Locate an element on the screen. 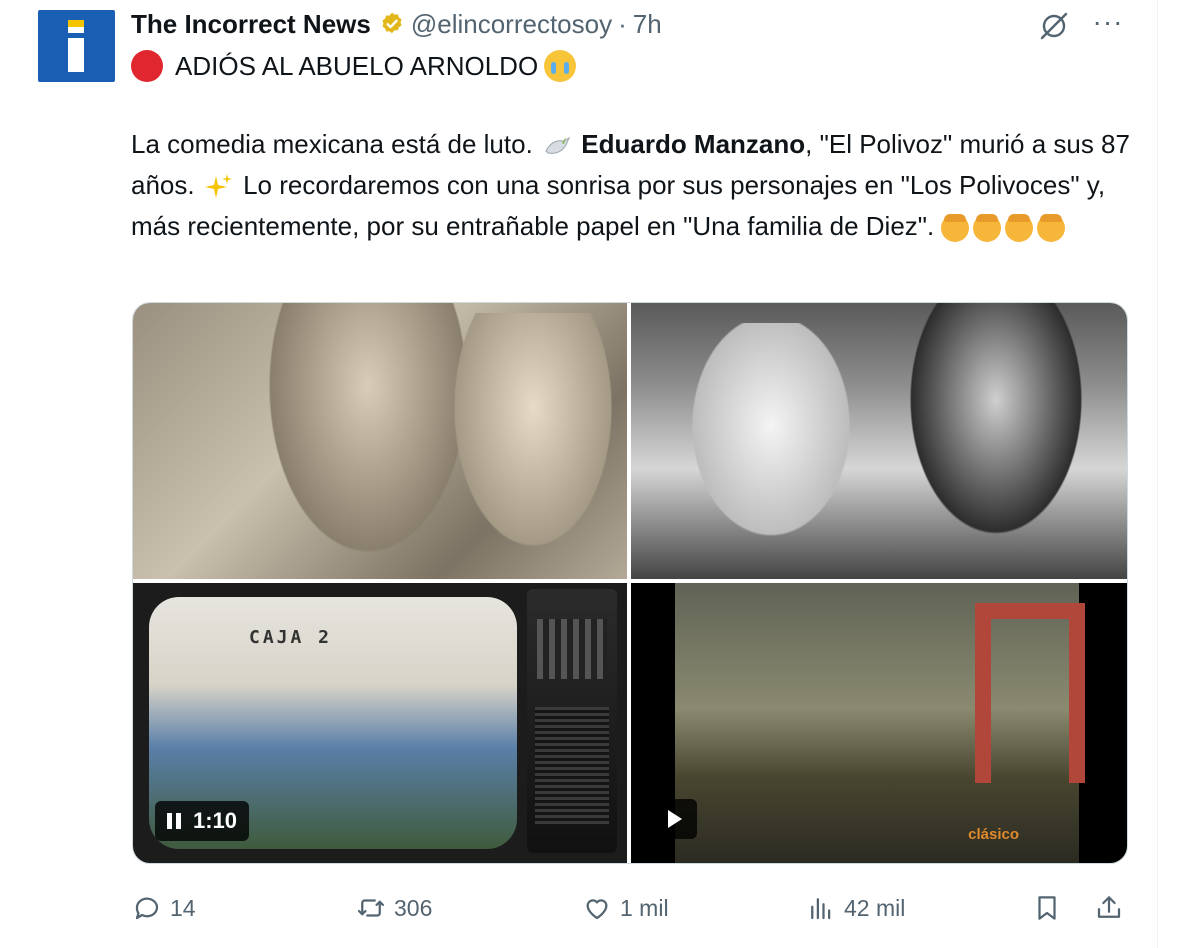 This screenshot has height=948, width=1200. action-bar: 14 306 1 mil 42 mil is located at coordinates (630, 908).